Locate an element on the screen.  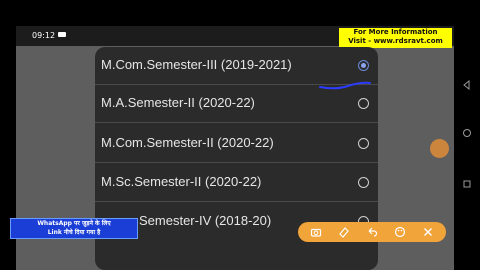
recent-apps-icon is located at coordinates (467, 184).